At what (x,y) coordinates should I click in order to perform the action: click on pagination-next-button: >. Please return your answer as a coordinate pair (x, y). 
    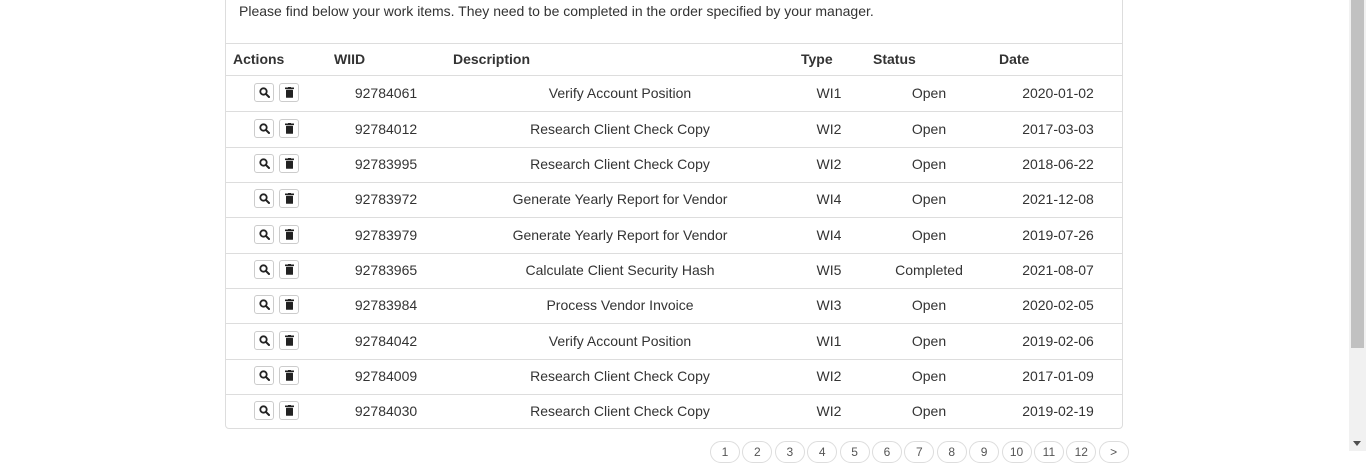
    Looking at the image, I should click on (1113, 452).